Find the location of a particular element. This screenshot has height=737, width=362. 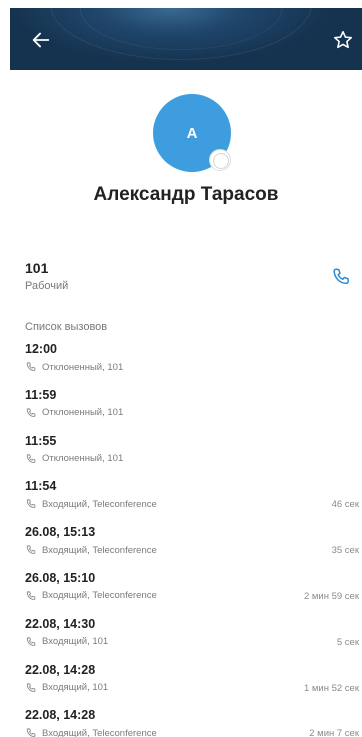

phone-icon is located at coordinates (341, 276).